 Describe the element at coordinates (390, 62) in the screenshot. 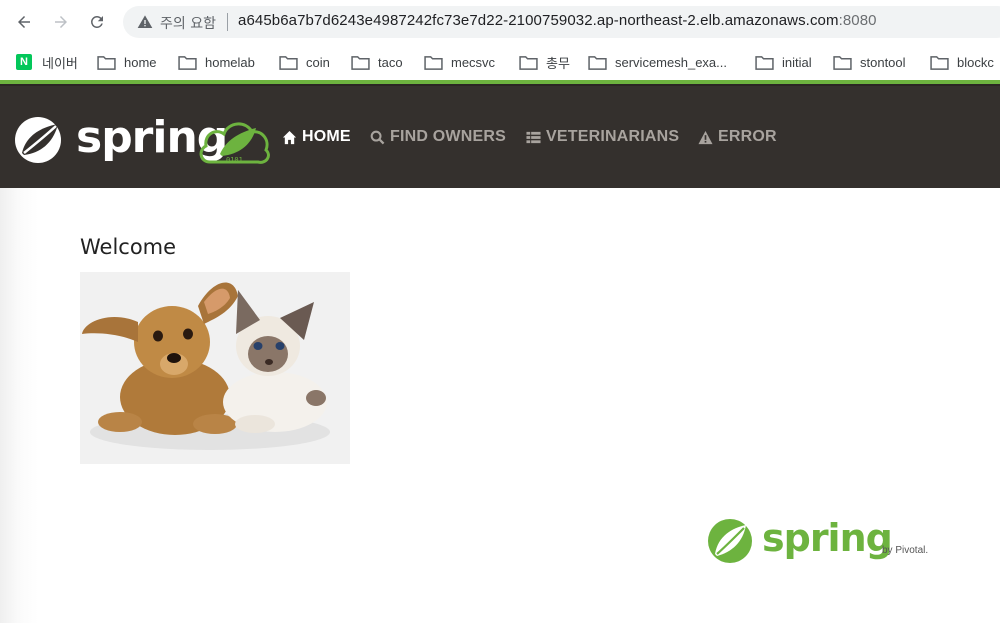

I see `bookmark-label: taco` at that location.